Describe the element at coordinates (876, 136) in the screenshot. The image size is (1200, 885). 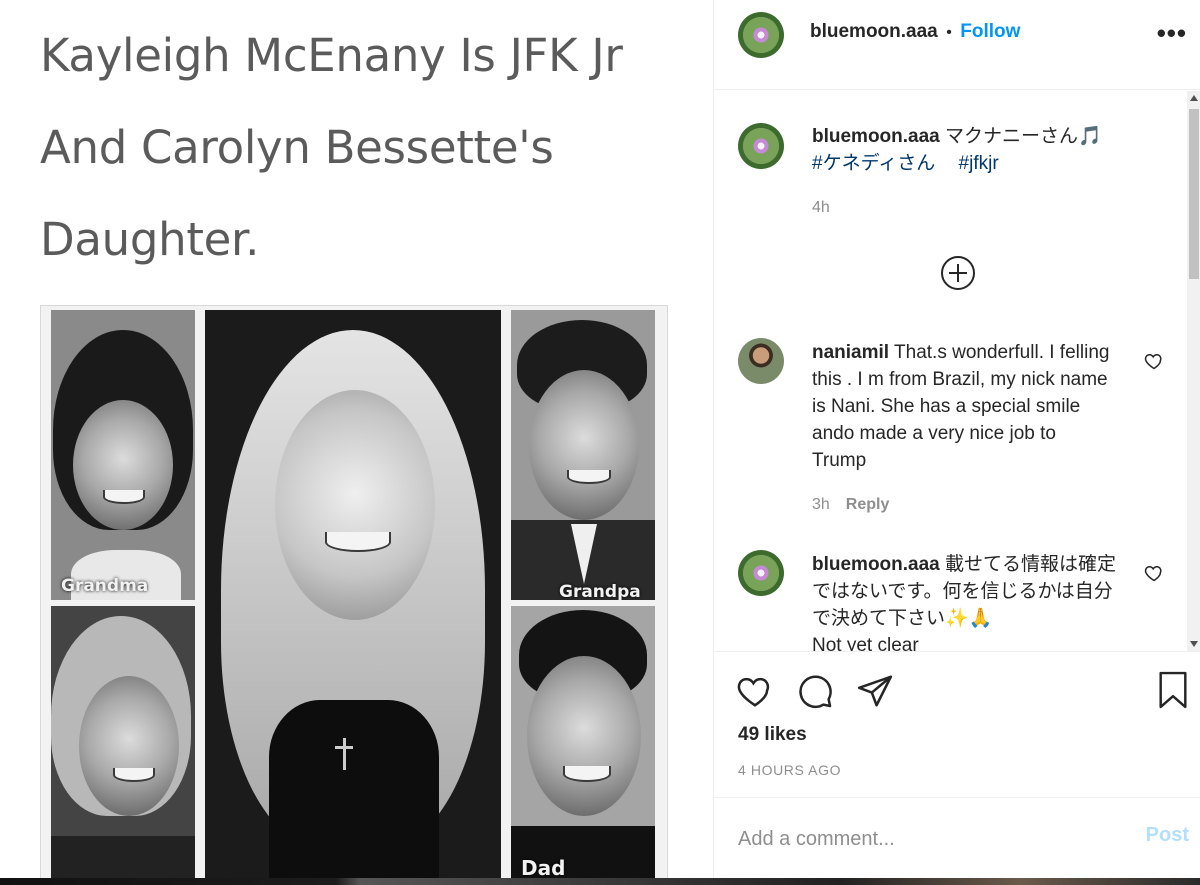
I see `caption-username: bluemoon.aaa` at that location.